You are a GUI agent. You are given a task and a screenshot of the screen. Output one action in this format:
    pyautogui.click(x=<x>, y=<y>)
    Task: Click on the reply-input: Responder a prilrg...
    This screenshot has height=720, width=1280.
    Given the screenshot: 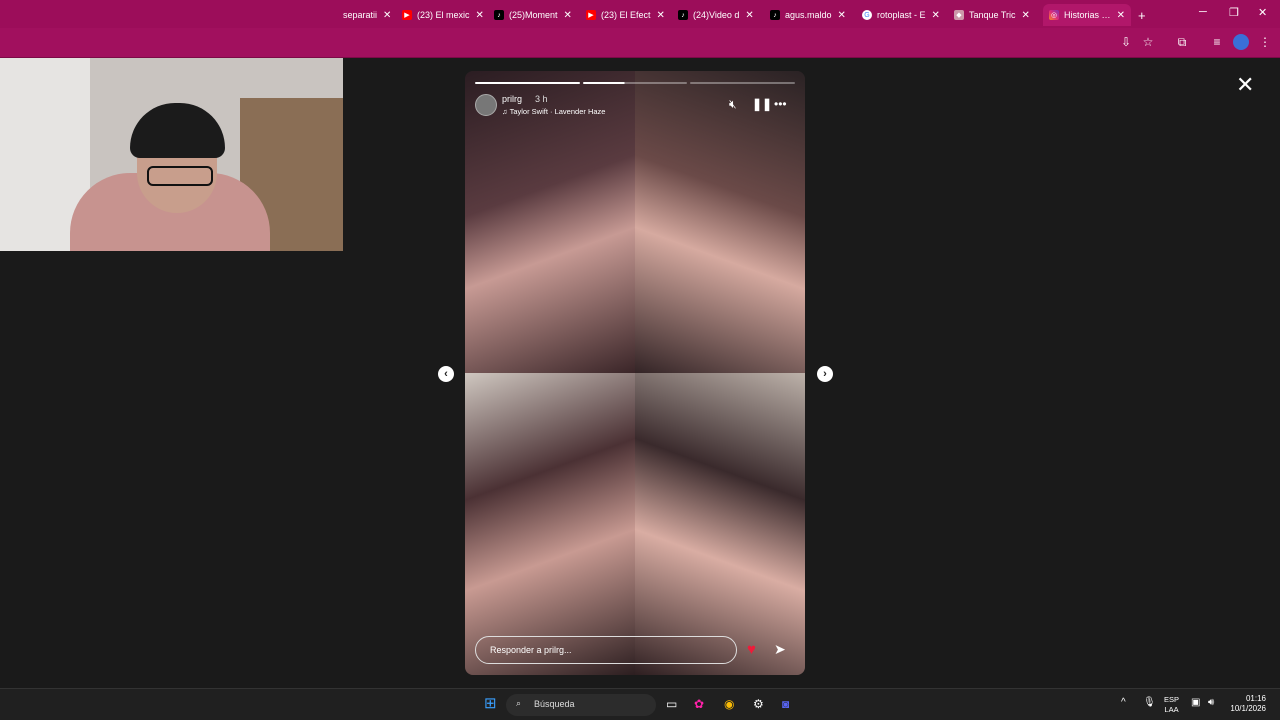 What is the action you would take?
    pyautogui.click(x=606, y=650)
    